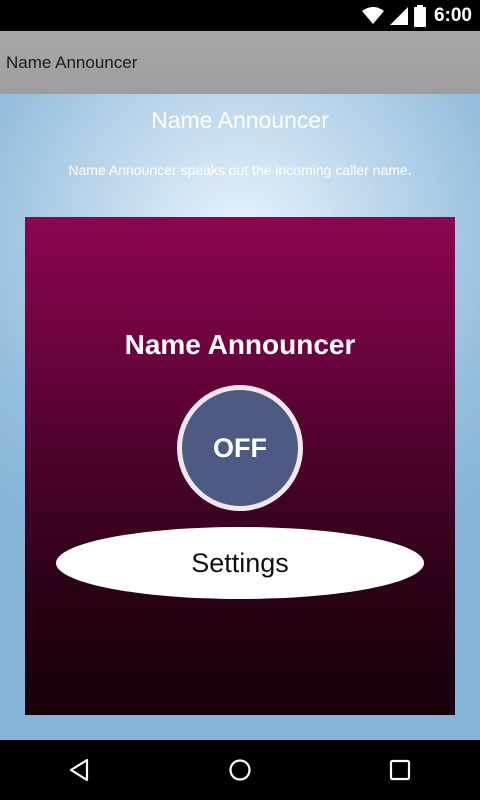 The height and width of the screenshot is (800, 480). Describe the element at coordinates (80, 770) in the screenshot. I see `back-icon` at that location.